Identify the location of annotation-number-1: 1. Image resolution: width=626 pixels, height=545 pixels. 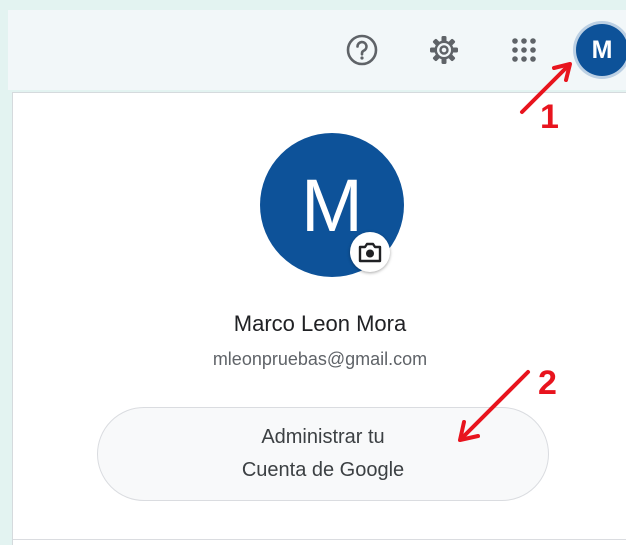
(549, 117).